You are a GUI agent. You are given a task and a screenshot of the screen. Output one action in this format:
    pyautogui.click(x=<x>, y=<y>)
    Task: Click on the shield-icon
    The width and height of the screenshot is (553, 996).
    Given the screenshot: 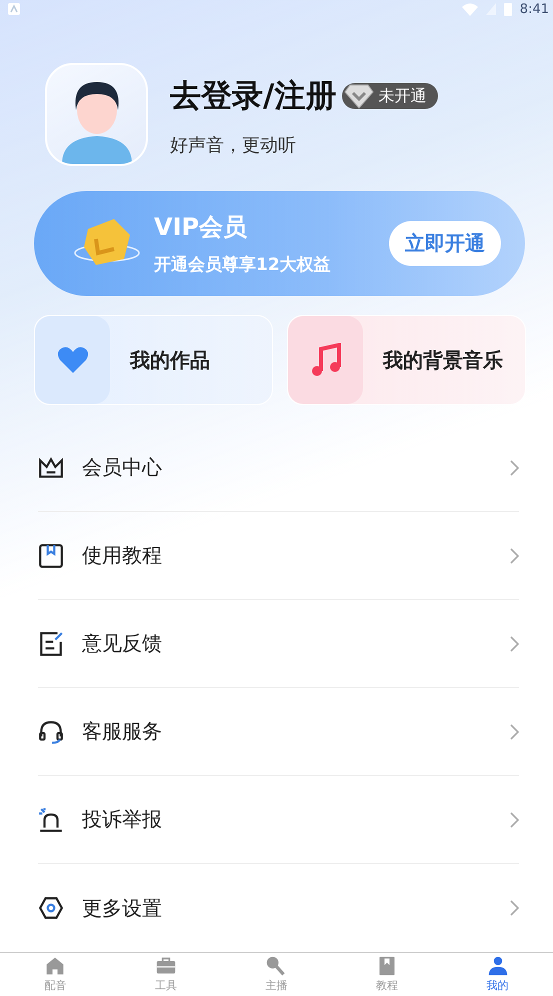 What is the action you would take?
    pyautogui.click(x=359, y=96)
    